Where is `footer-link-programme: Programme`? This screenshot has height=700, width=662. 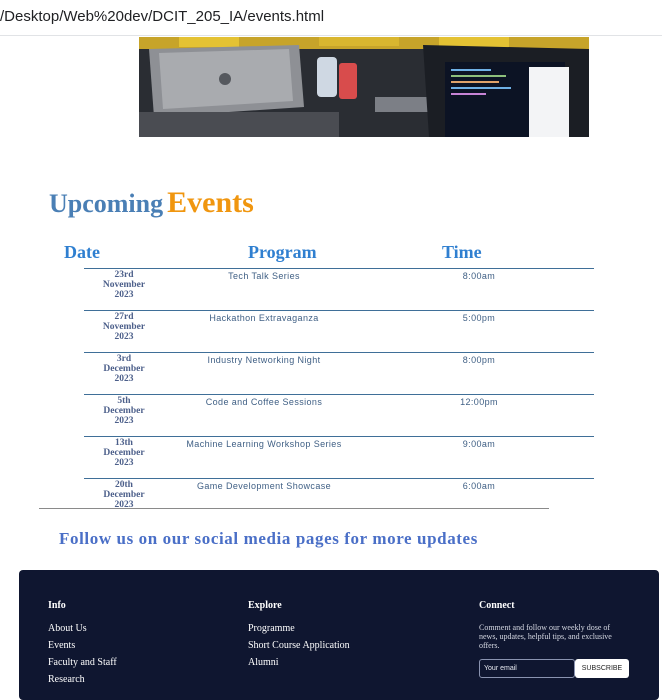
footer-link-programme: Programme is located at coordinates (299, 628).